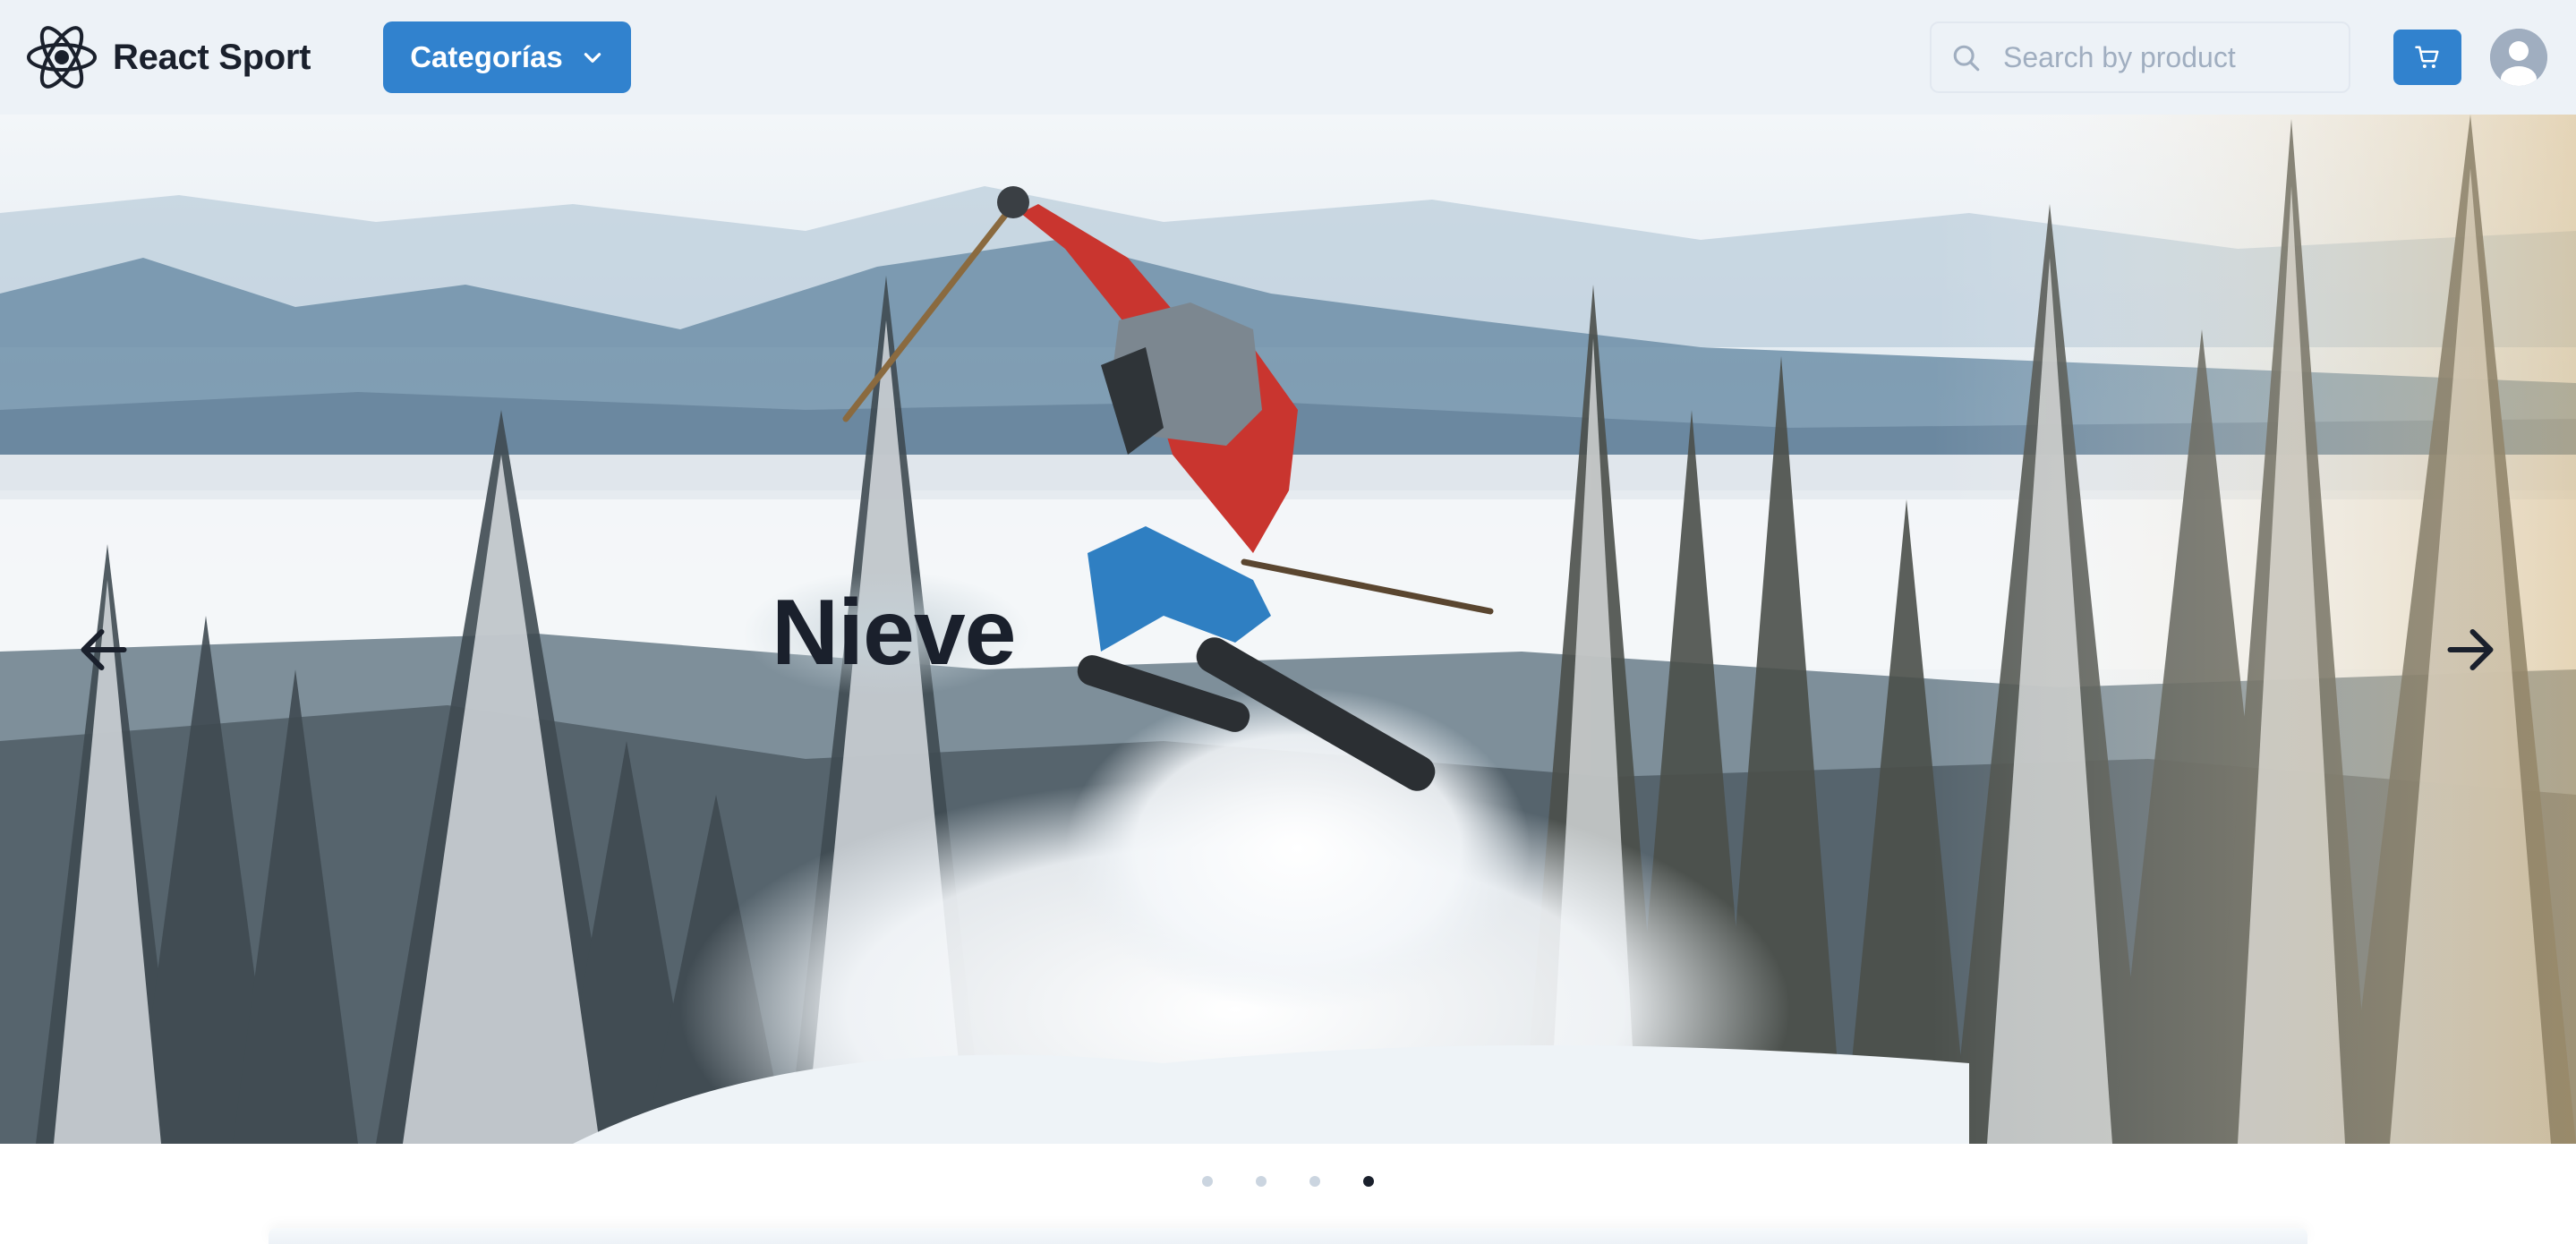 This screenshot has height=1244, width=2576. I want to click on cart-button, so click(2427, 58).